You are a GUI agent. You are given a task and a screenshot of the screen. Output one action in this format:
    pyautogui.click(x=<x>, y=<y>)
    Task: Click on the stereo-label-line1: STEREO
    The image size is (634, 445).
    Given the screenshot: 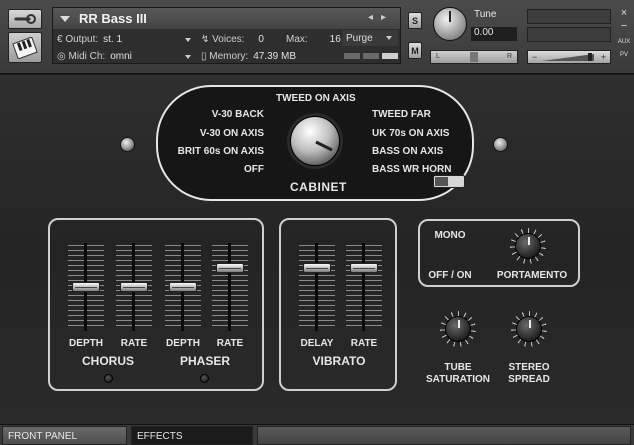 What is the action you would take?
    pyautogui.click(x=529, y=367)
    